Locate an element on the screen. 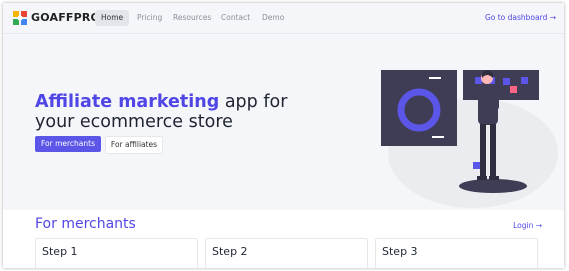 This screenshot has height=271, width=569. step-label: Step 1 is located at coordinates (60, 251).